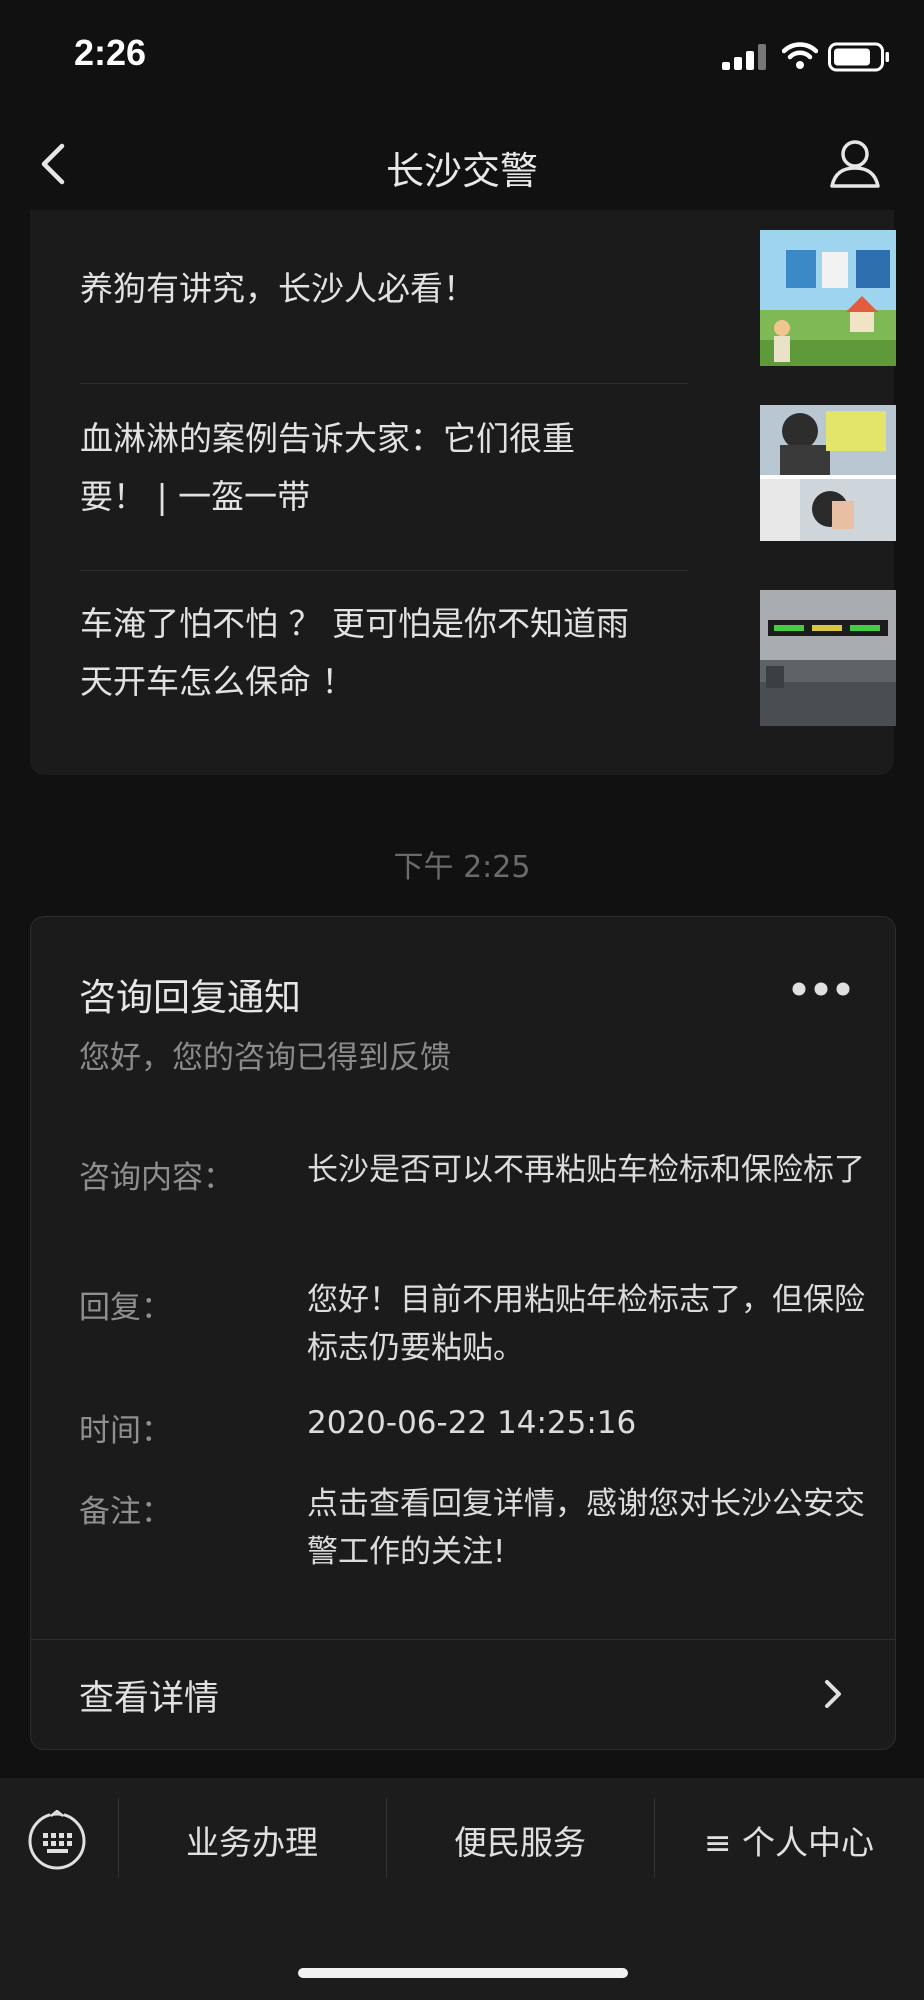 This screenshot has height=2000, width=924. What do you see at coordinates (156, 1178) in the screenshot?
I see `row-label-content: 咨询内容：` at bounding box center [156, 1178].